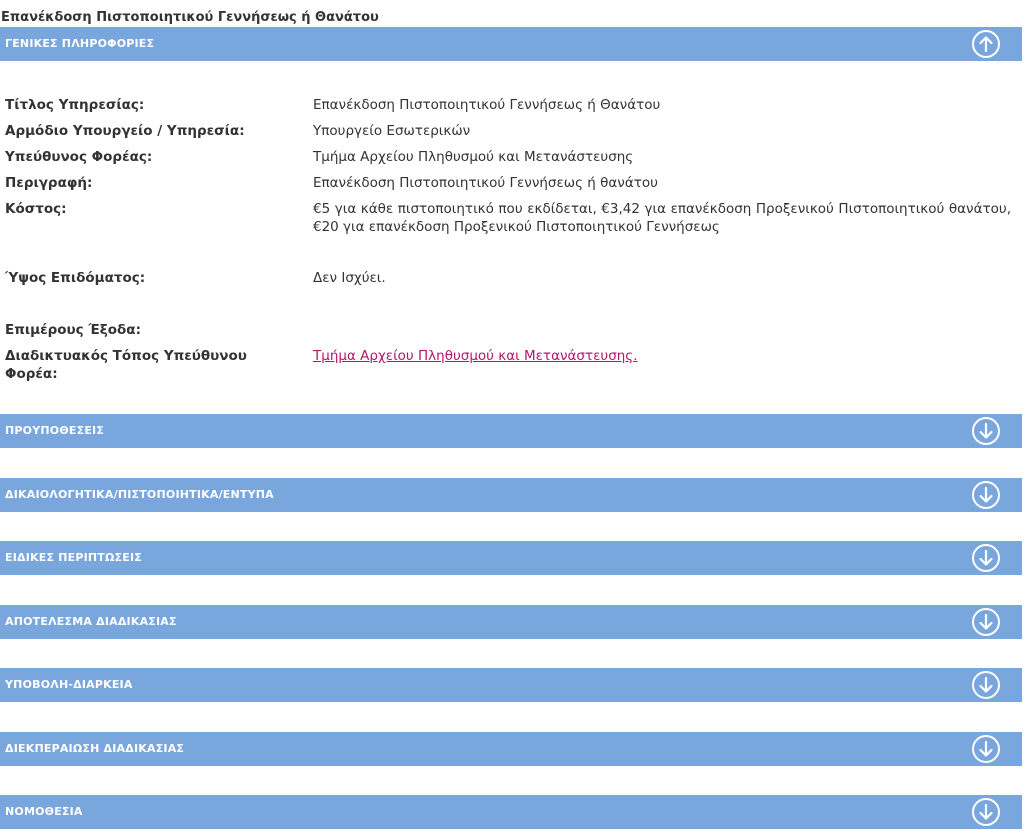 Image resolution: width=1024 pixels, height=830 pixels. I want to click on section-label: ΑΠΟΤΕΛΕΣΜΑ ΔΙΑΔΙΚΑΣΙΑΣ, so click(91, 621).